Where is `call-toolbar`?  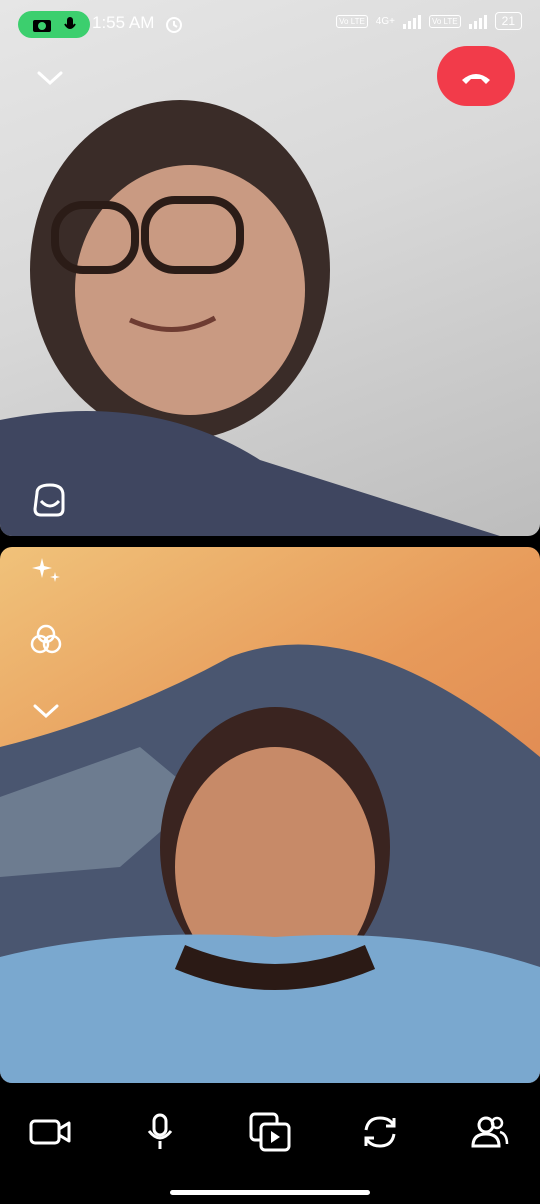 call-toolbar is located at coordinates (270, 1143).